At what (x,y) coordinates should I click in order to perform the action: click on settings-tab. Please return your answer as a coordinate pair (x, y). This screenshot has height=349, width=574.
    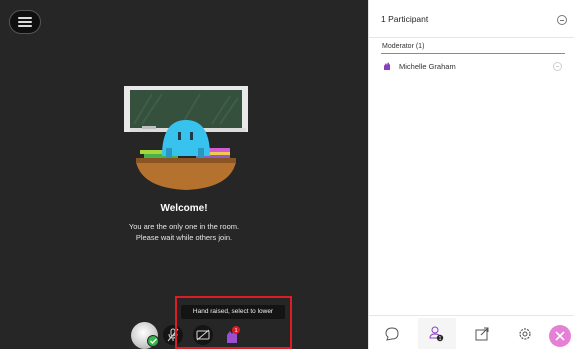
    Looking at the image, I should click on (525, 334).